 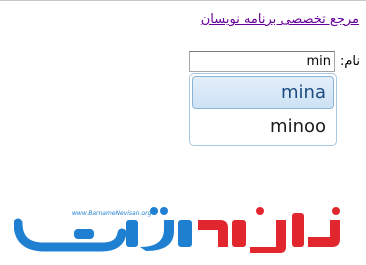 What do you see at coordinates (263, 92) in the screenshot?
I see `autocomplete-item-mina: mina` at bounding box center [263, 92].